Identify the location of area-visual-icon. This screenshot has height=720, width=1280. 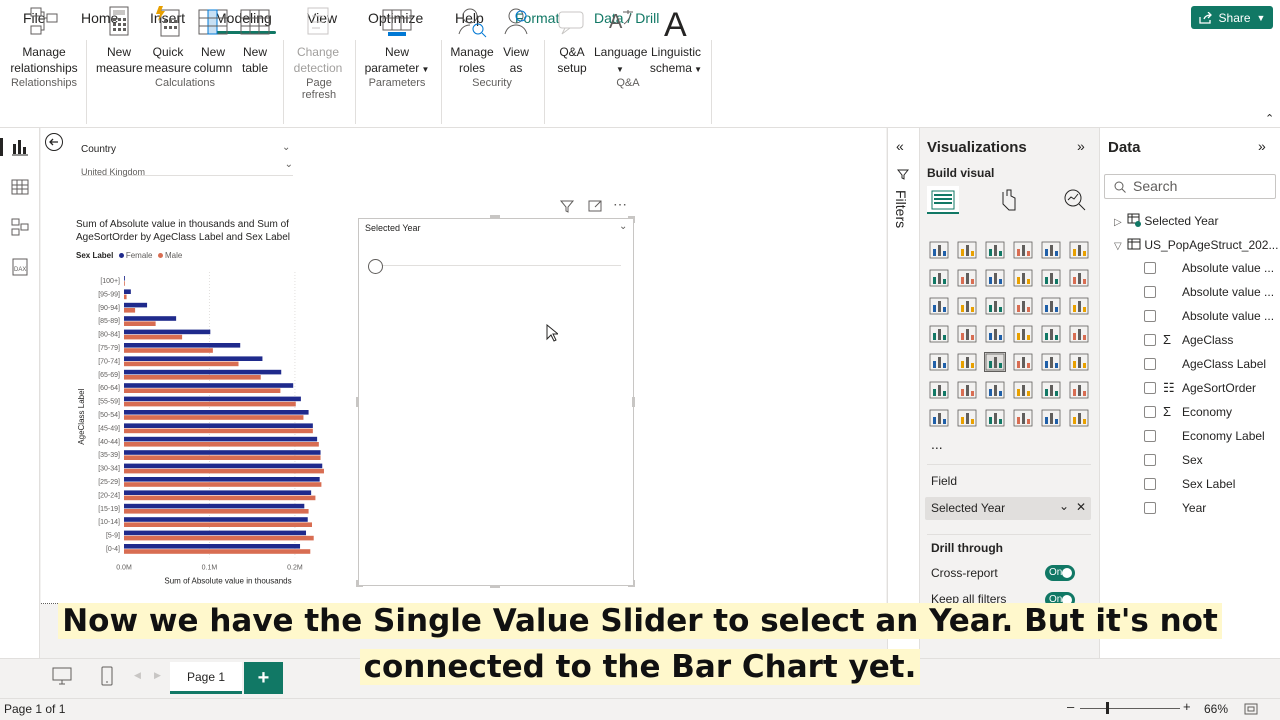
(967, 278).